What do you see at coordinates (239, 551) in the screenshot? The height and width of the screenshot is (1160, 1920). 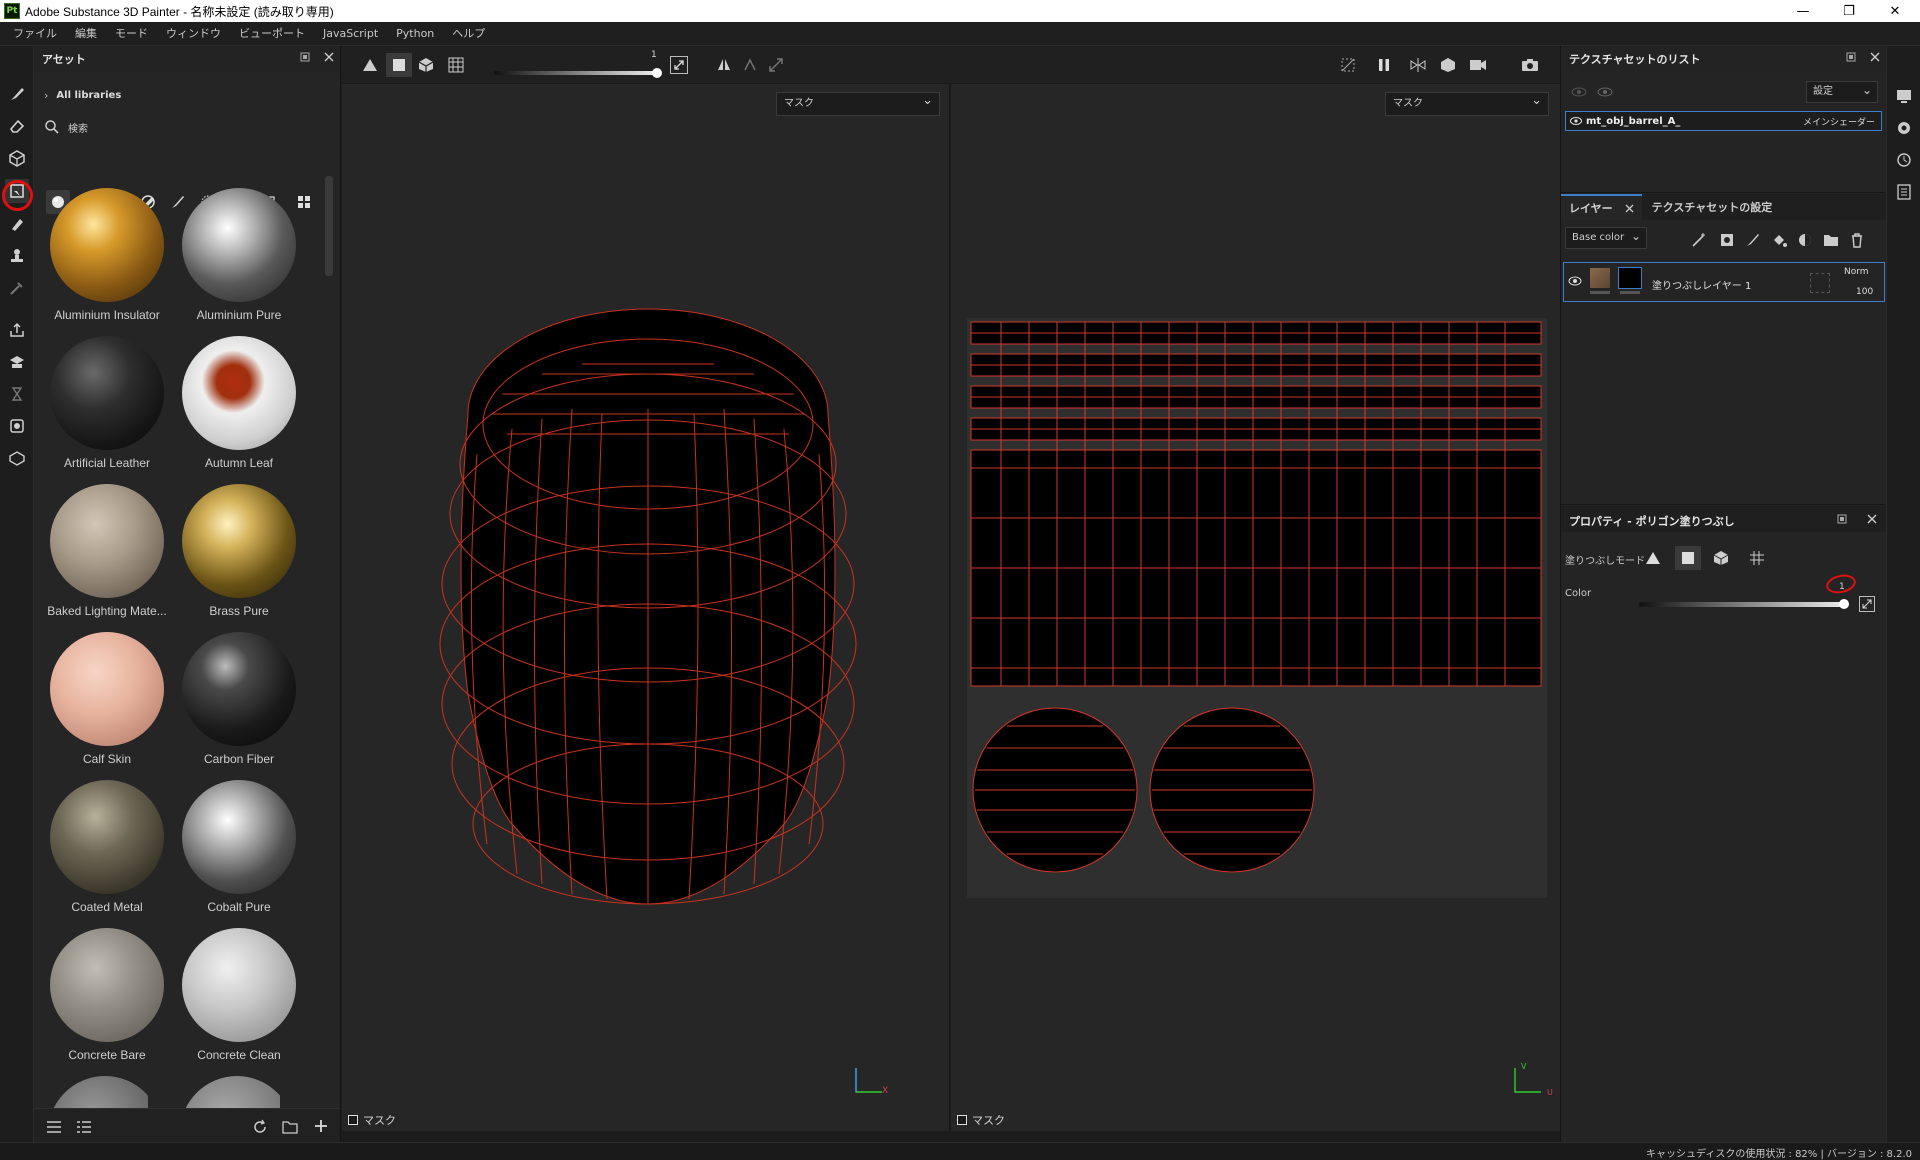 I see `material-brass-pure: Brass Pure` at bounding box center [239, 551].